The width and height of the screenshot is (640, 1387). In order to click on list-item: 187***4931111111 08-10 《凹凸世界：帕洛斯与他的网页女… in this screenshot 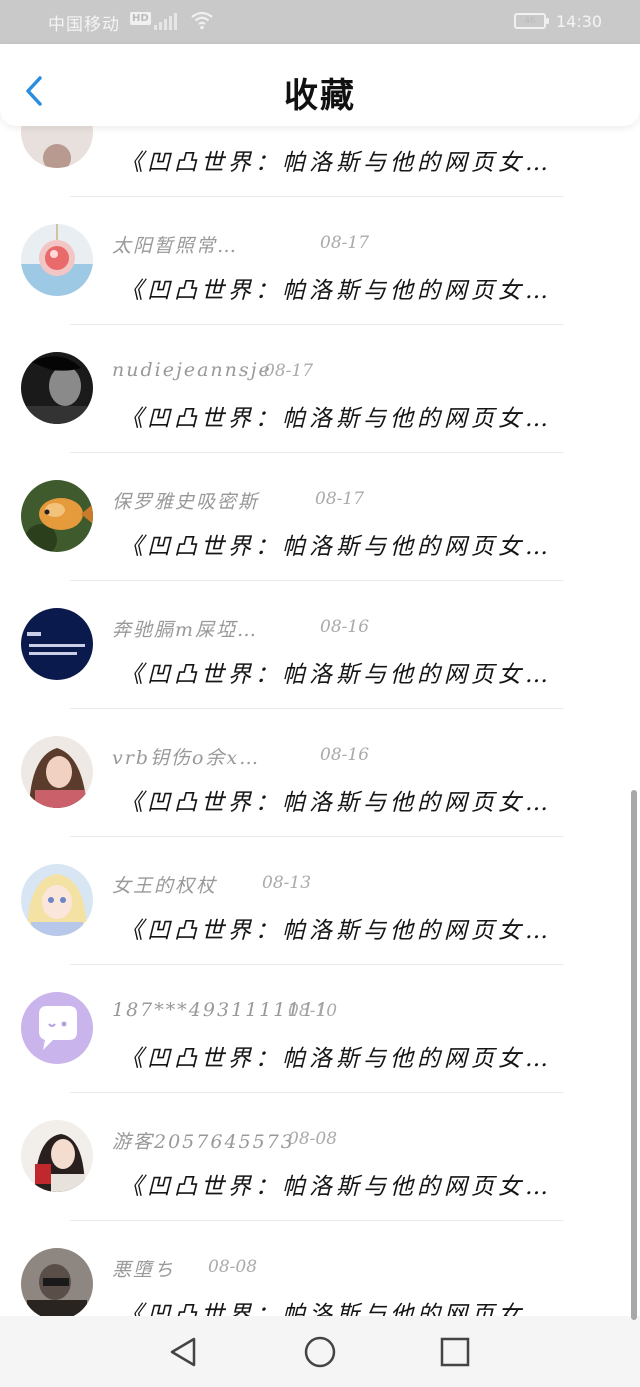, I will do `click(320, 1029)`.